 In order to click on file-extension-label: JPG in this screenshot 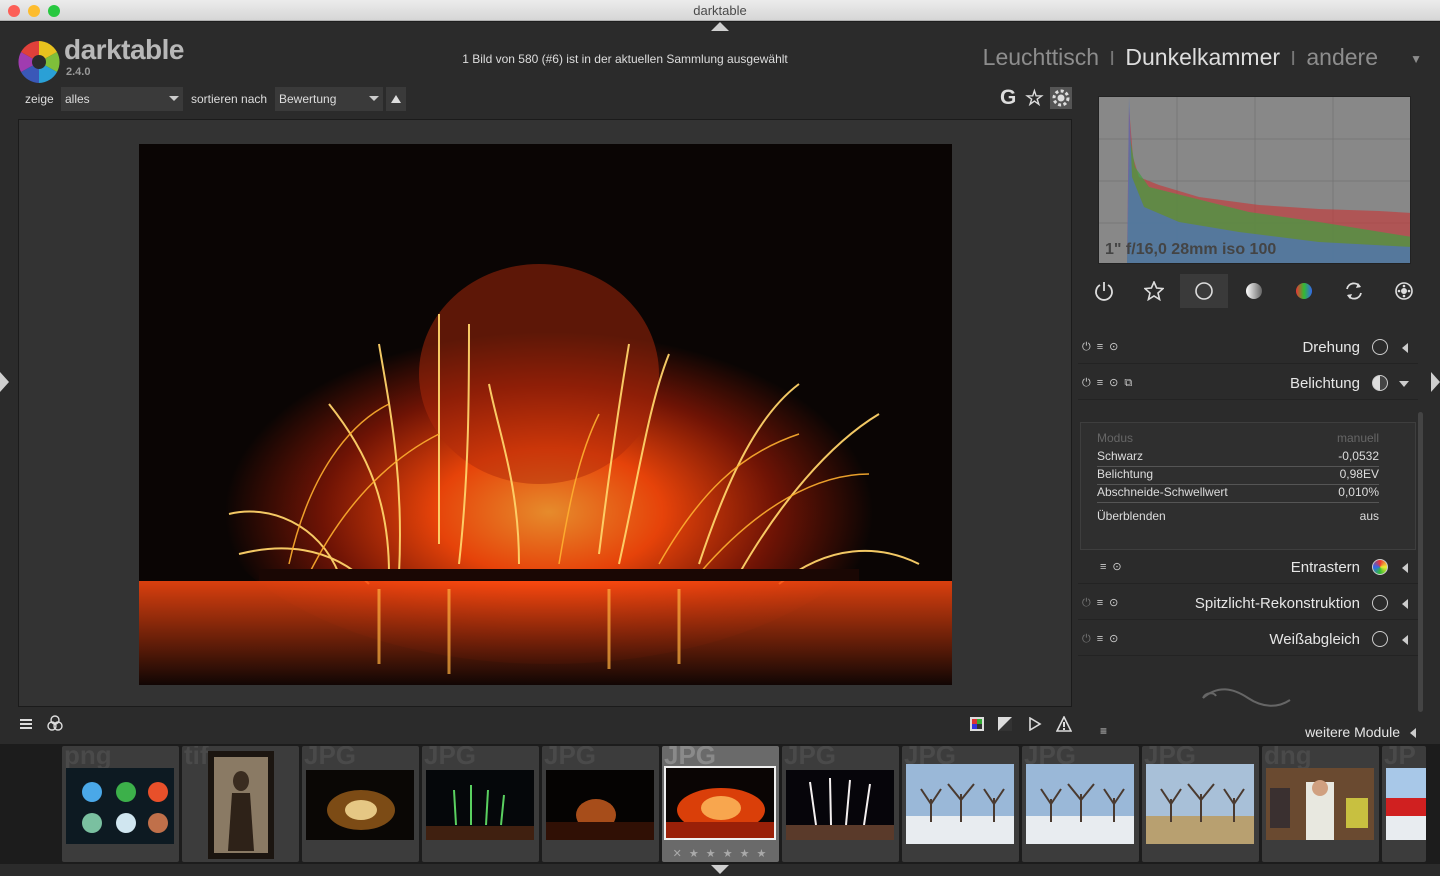, I will do `click(810, 758)`.